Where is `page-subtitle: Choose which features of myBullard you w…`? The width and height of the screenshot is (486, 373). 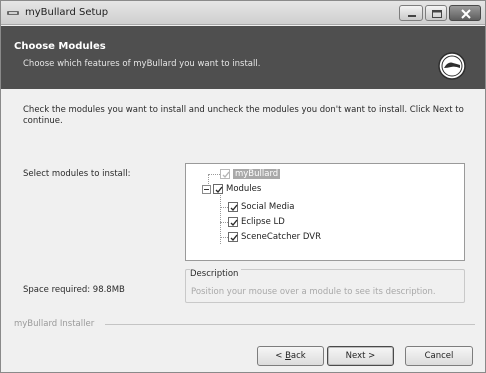
page-subtitle: Choose which features of myBullard you w… is located at coordinates (142, 64).